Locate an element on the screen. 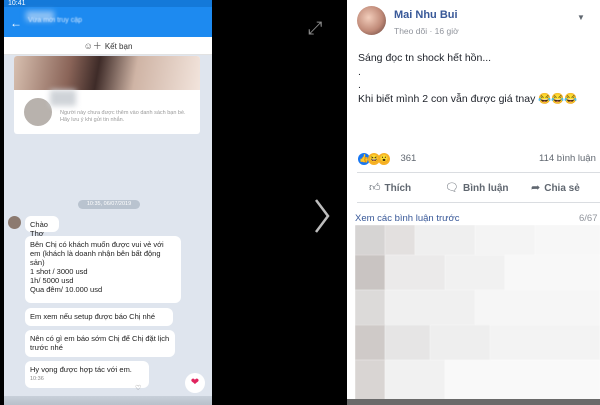 Image resolution: width=600 pixels, height=405 pixels. chat-header: ← Vừa mới truy cập is located at coordinates (108, 22).